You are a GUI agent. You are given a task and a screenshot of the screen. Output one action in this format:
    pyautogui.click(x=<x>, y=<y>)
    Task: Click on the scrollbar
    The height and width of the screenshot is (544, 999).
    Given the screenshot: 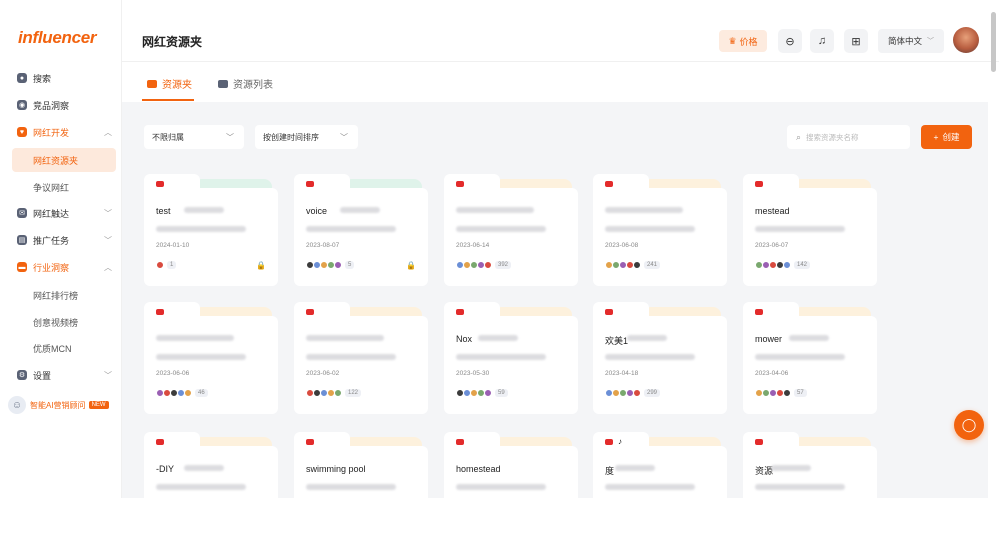 What is the action you would take?
    pyautogui.click(x=993, y=42)
    